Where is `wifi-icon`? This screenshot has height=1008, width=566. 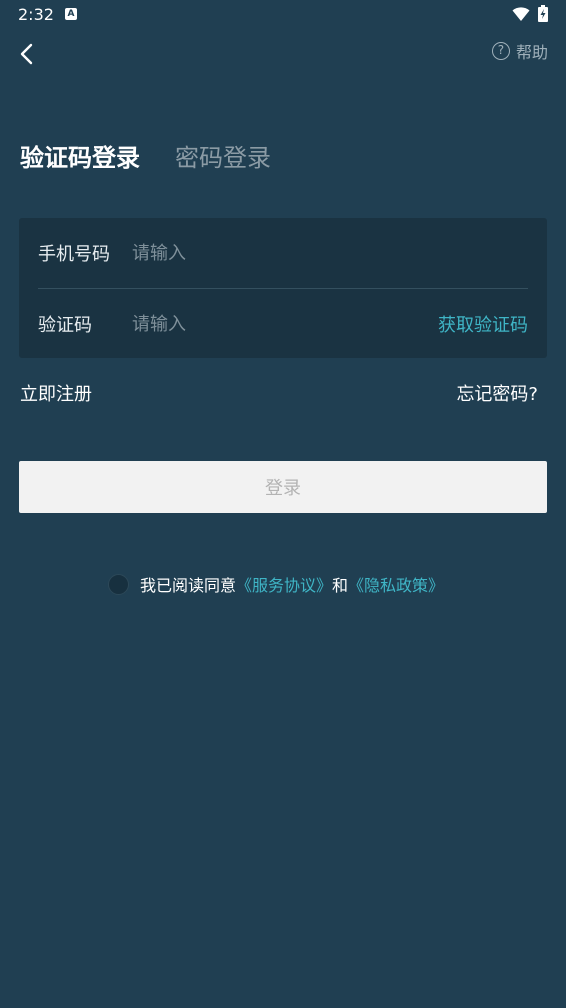 wifi-icon is located at coordinates (521, 14).